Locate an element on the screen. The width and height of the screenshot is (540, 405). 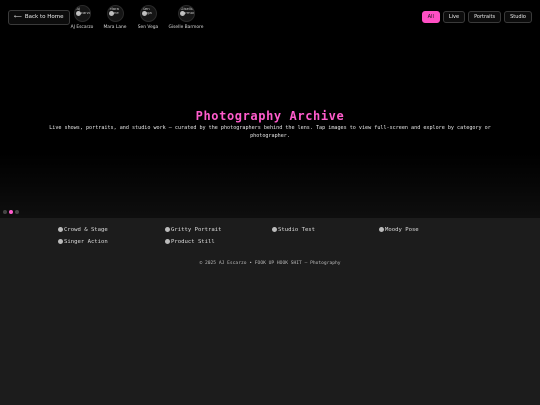
gallery-item: Studio Test is located at coordinates (325, 229).